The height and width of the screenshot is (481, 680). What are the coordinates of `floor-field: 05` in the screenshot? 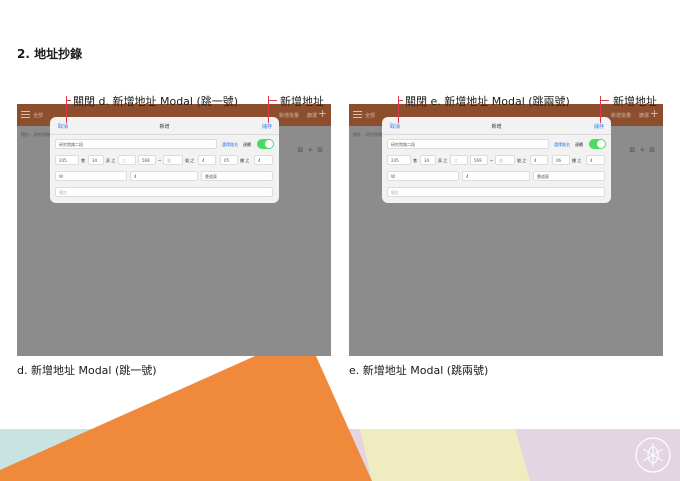 It's located at (229, 160).